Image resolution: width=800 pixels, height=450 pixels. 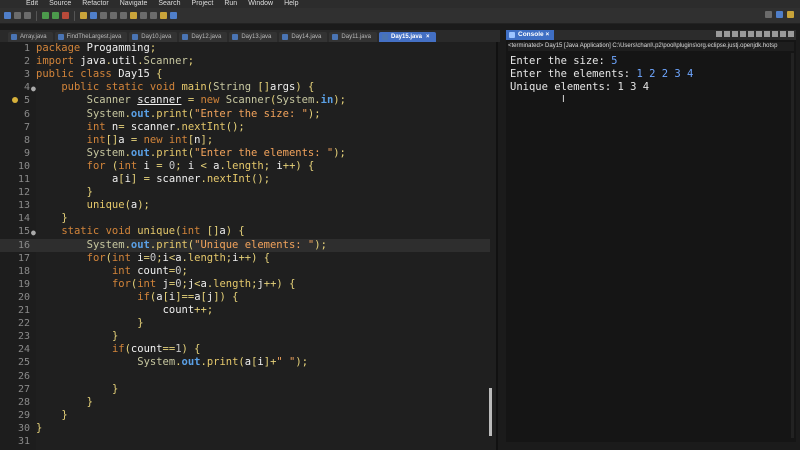 I want to click on console-scrollbar, so click(x=792, y=245).